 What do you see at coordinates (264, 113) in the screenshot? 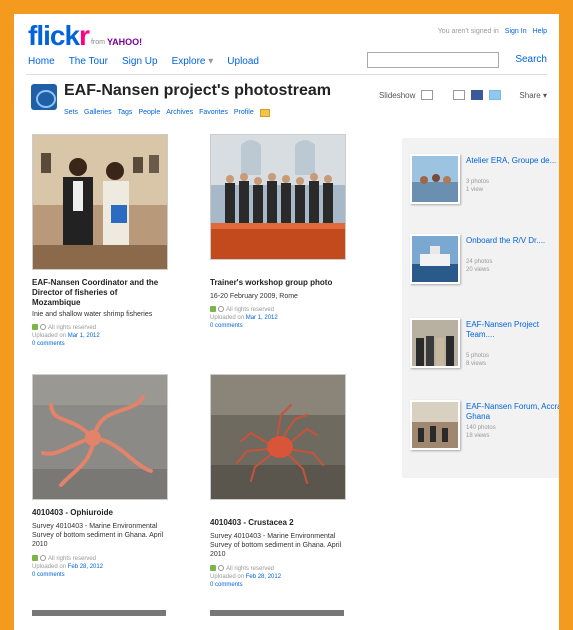
I see `mail-icon` at bounding box center [264, 113].